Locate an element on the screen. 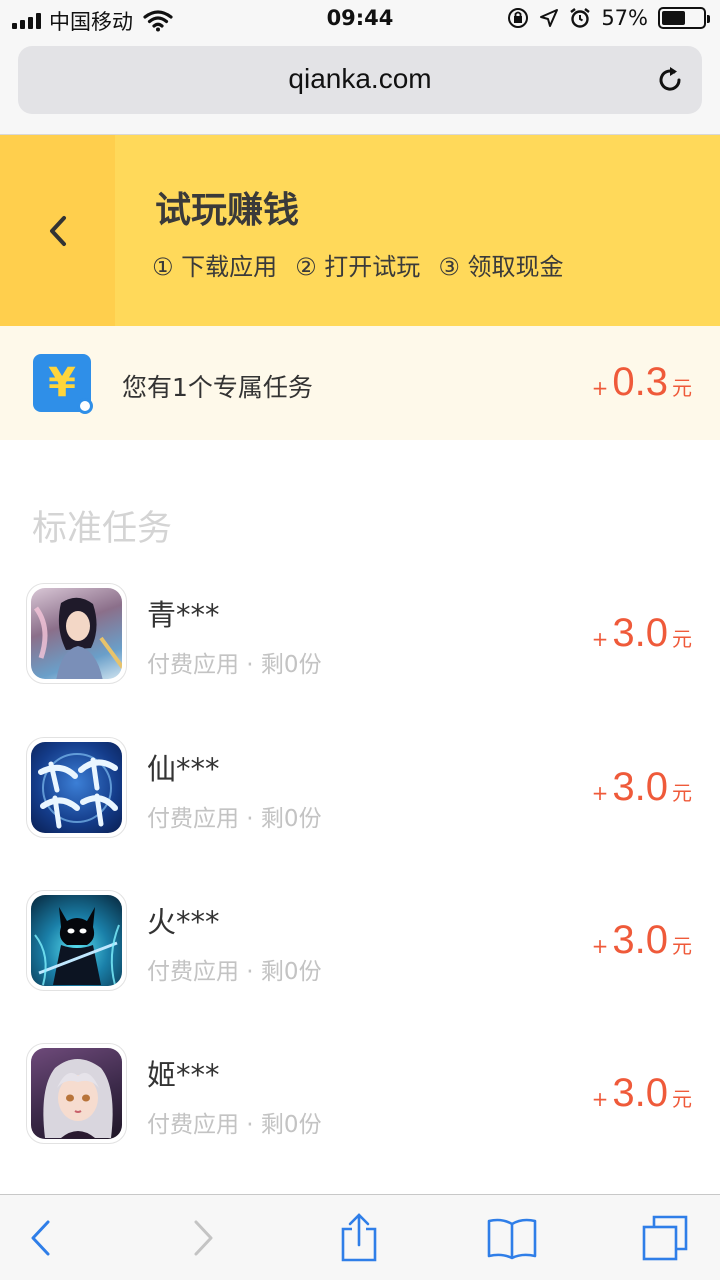 The image size is (720, 1280). tabs-icon is located at coordinates (665, 1238).